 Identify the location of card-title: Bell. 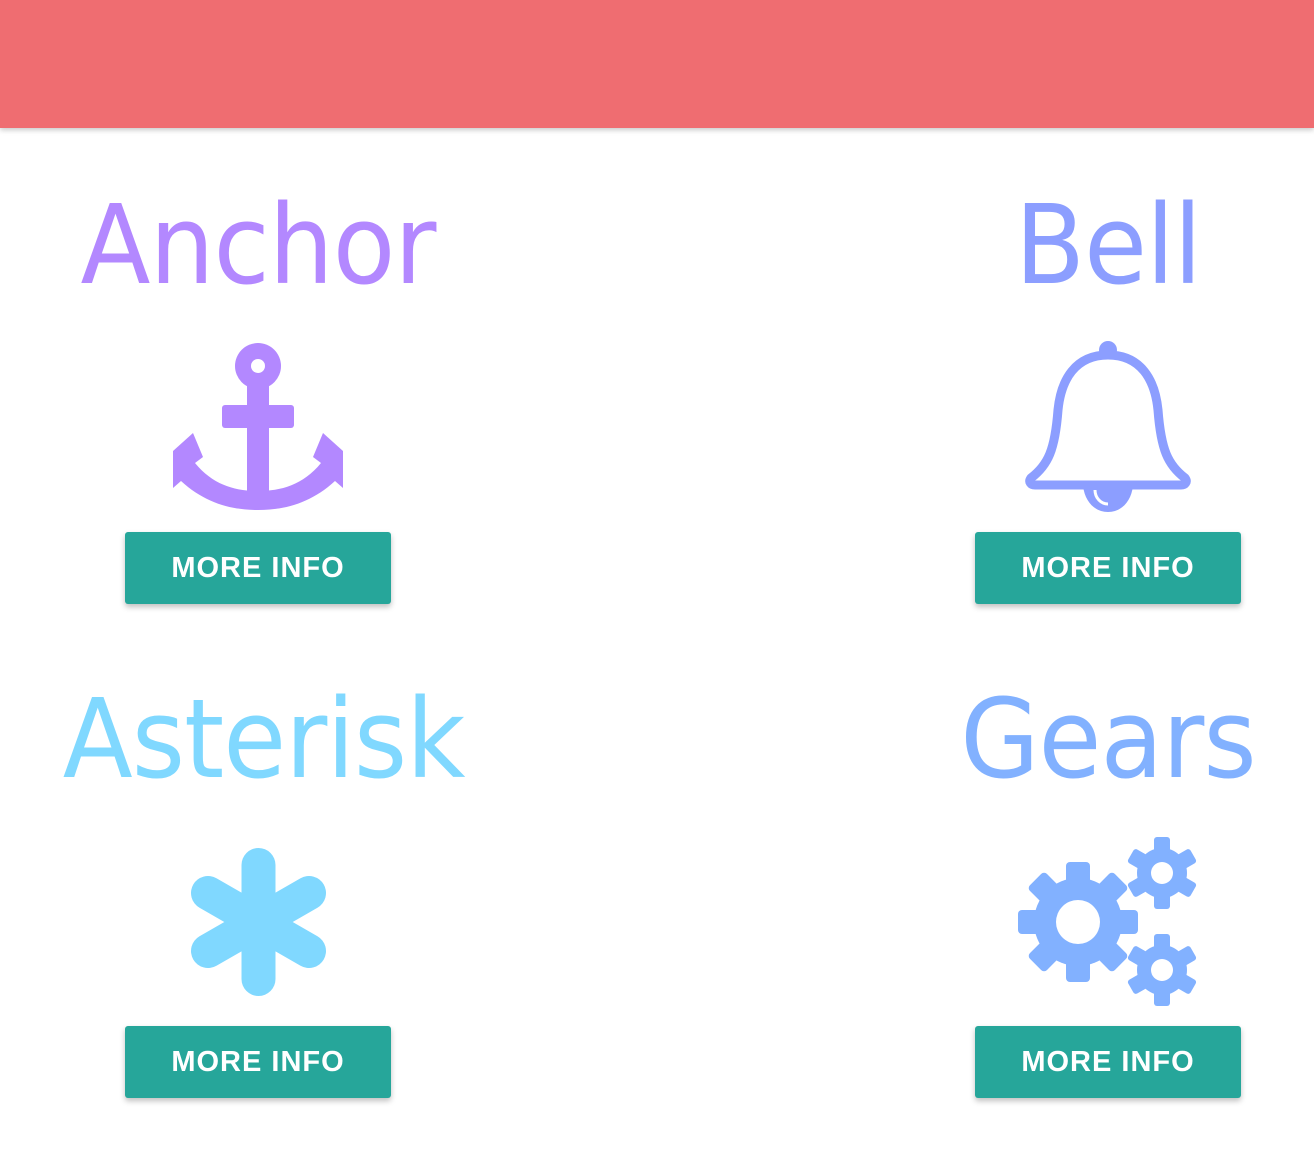
(1108, 245).